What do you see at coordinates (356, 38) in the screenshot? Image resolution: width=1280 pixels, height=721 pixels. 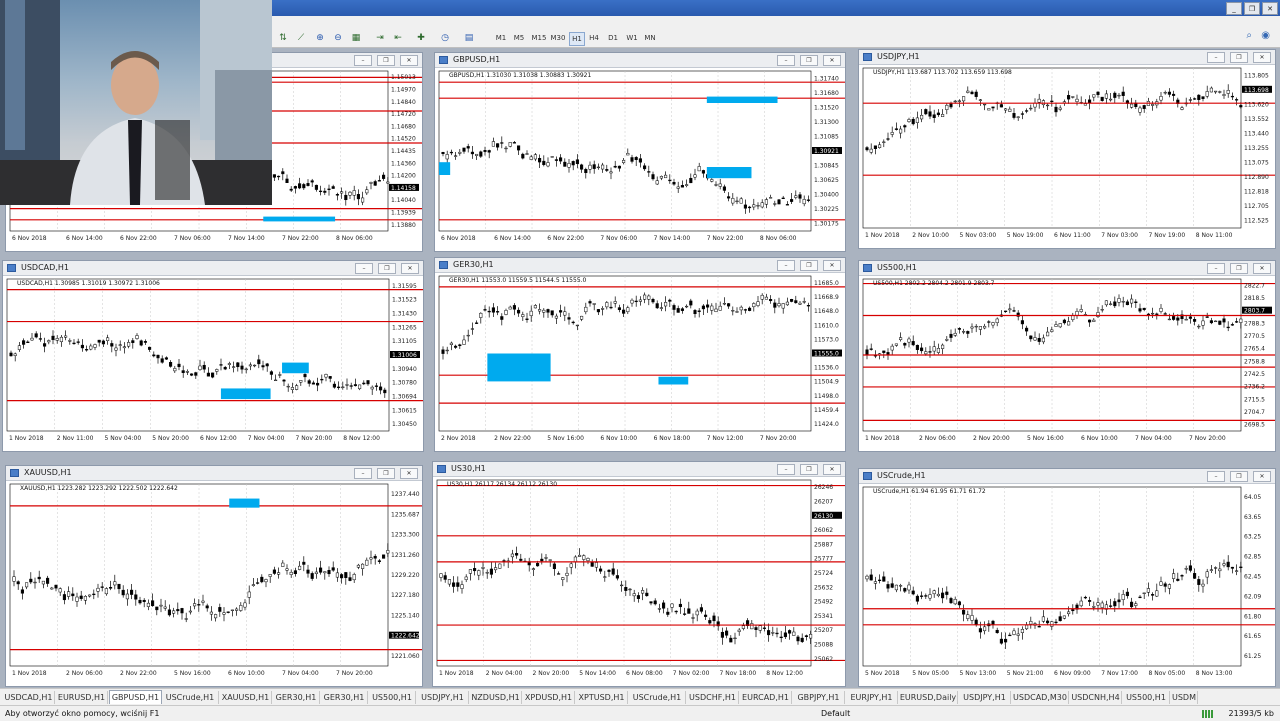 I see `tile-icon: ▦` at bounding box center [356, 38].